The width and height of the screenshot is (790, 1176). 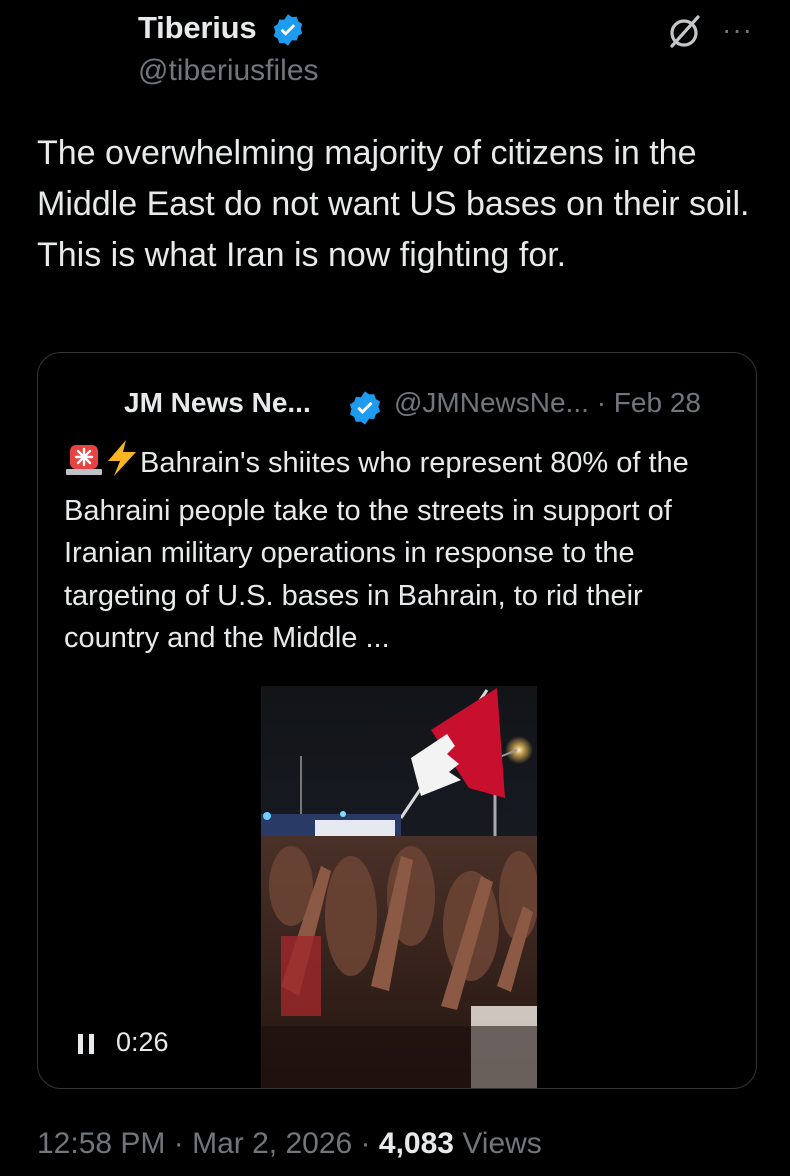 I want to click on video-time: 0:26, so click(x=142, y=1042).